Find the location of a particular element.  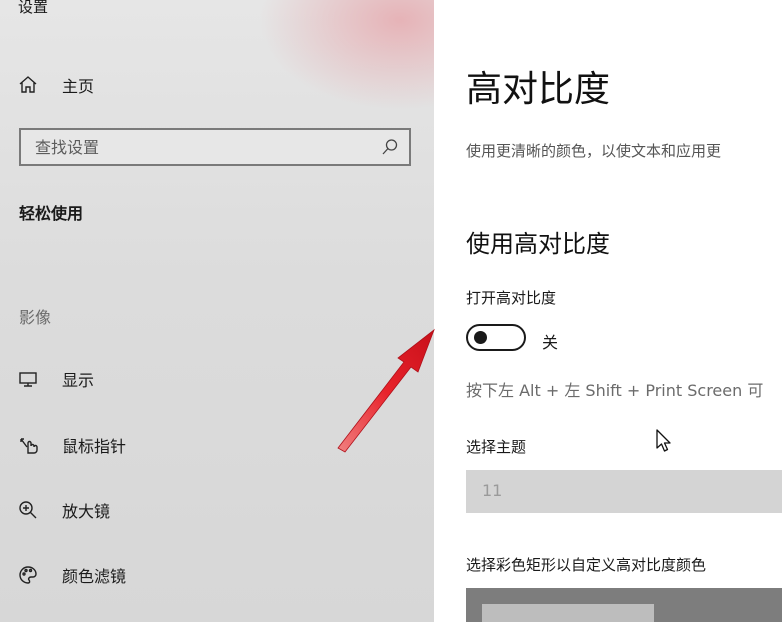

toggle-state-text: 关 is located at coordinates (550, 342).